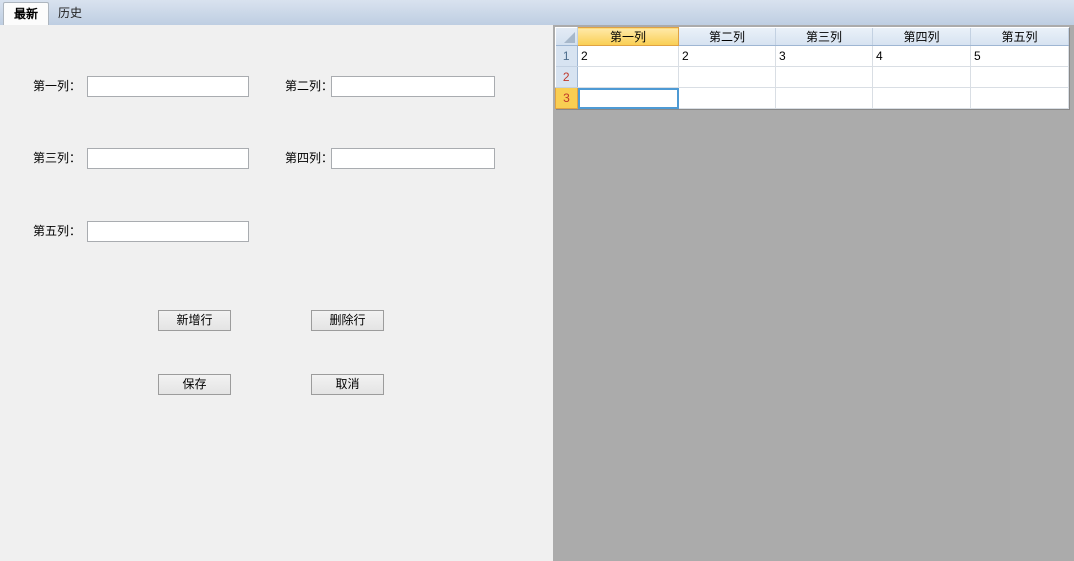  Describe the element at coordinates (1019, 36) in the screenshot. I see `column-header-col5: 第五列` at that location.